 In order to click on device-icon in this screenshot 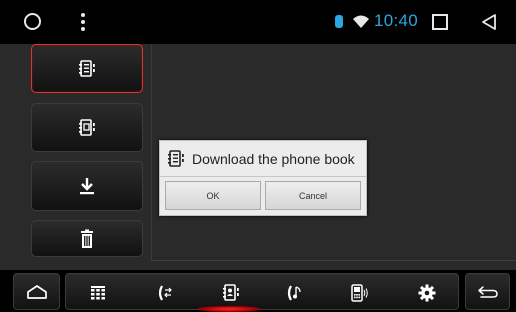, I will do `click(359, 292)`.